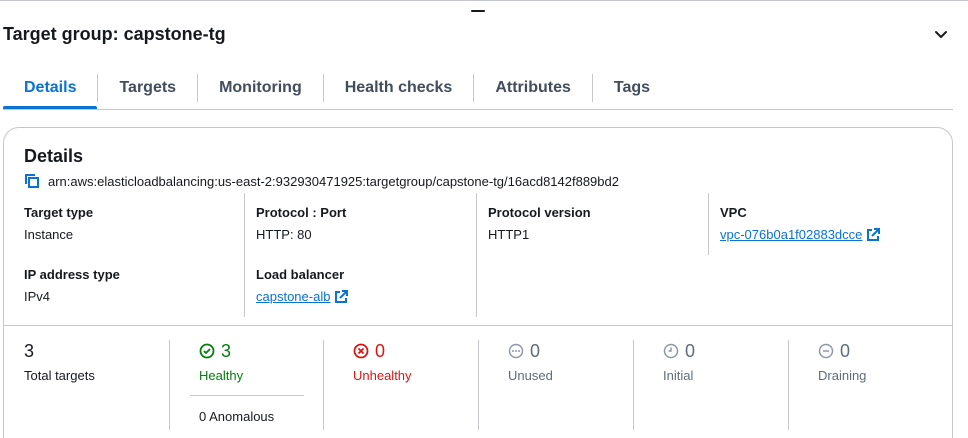  Describe the element at coordinates (50, 91) in the screenshot. I see `tab-details: Details` at that location.